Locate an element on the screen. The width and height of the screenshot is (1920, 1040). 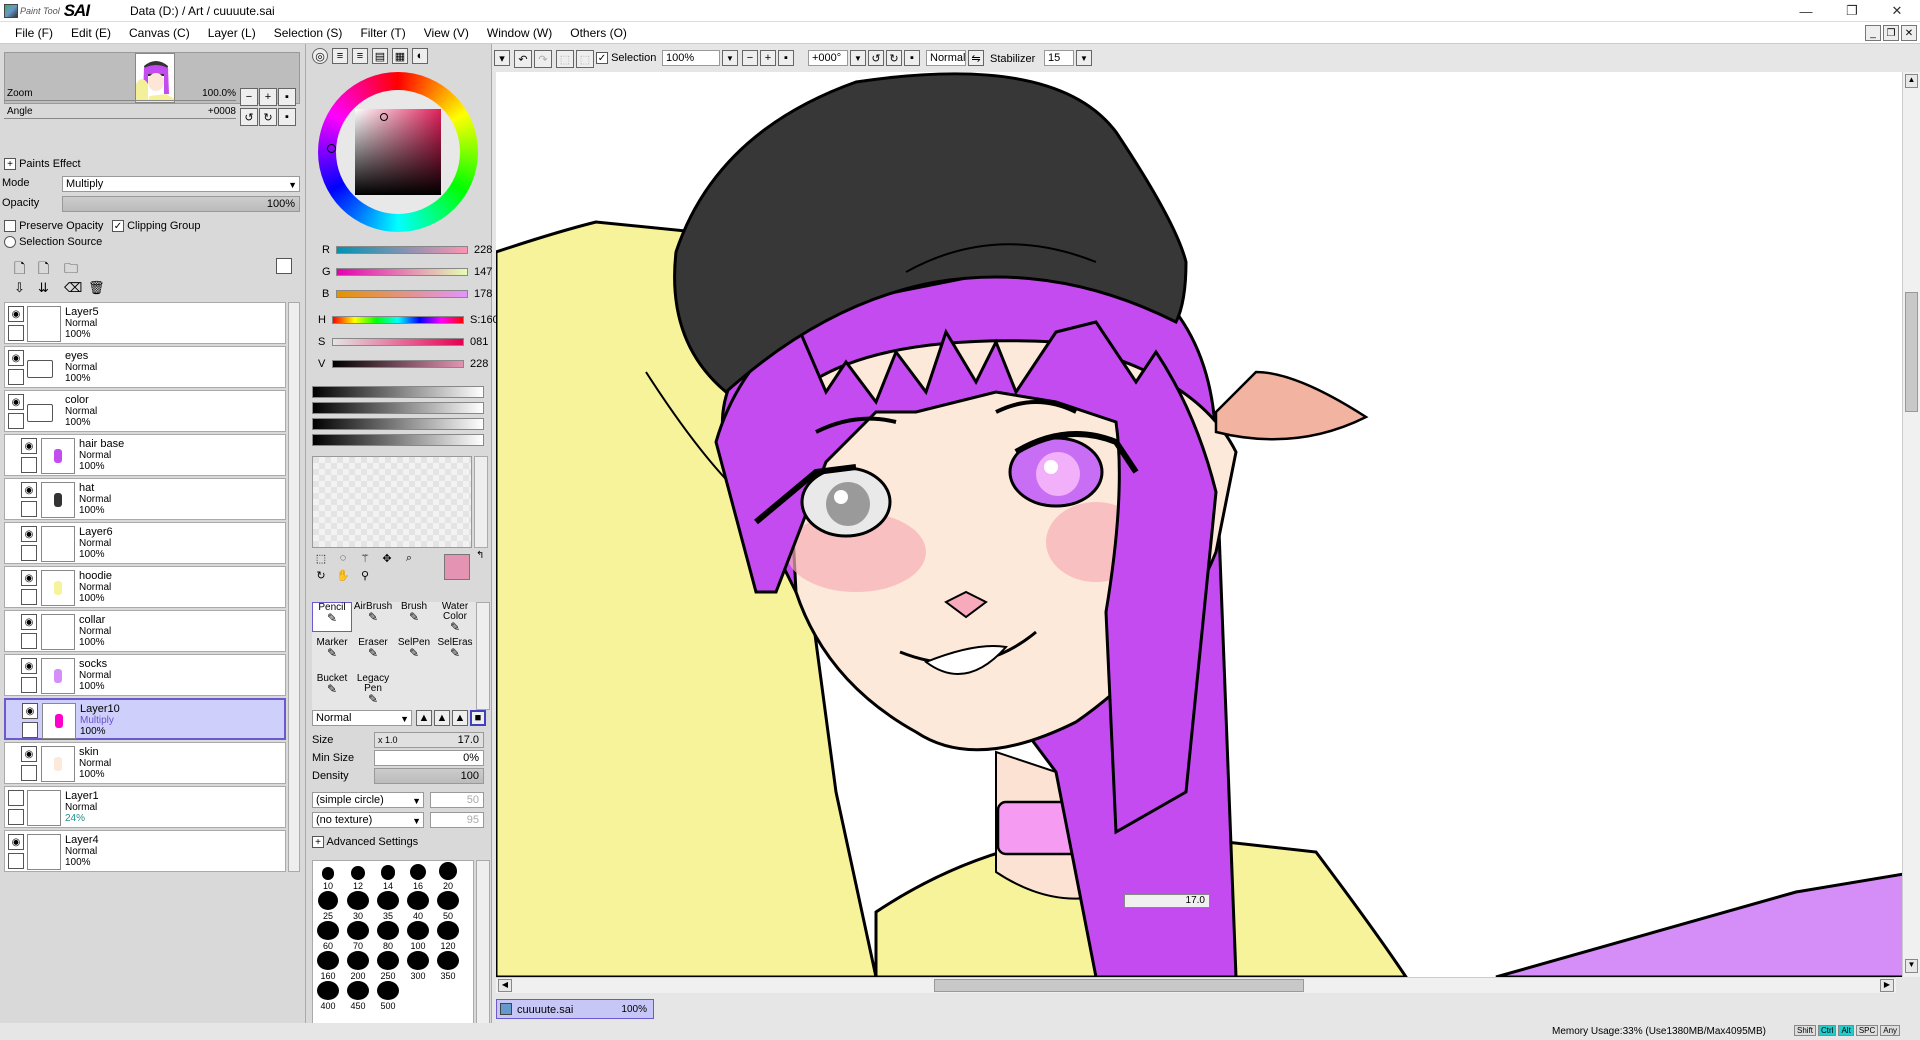
tool-pencil: Pencil ✎ is located at coordinates (332, 617).